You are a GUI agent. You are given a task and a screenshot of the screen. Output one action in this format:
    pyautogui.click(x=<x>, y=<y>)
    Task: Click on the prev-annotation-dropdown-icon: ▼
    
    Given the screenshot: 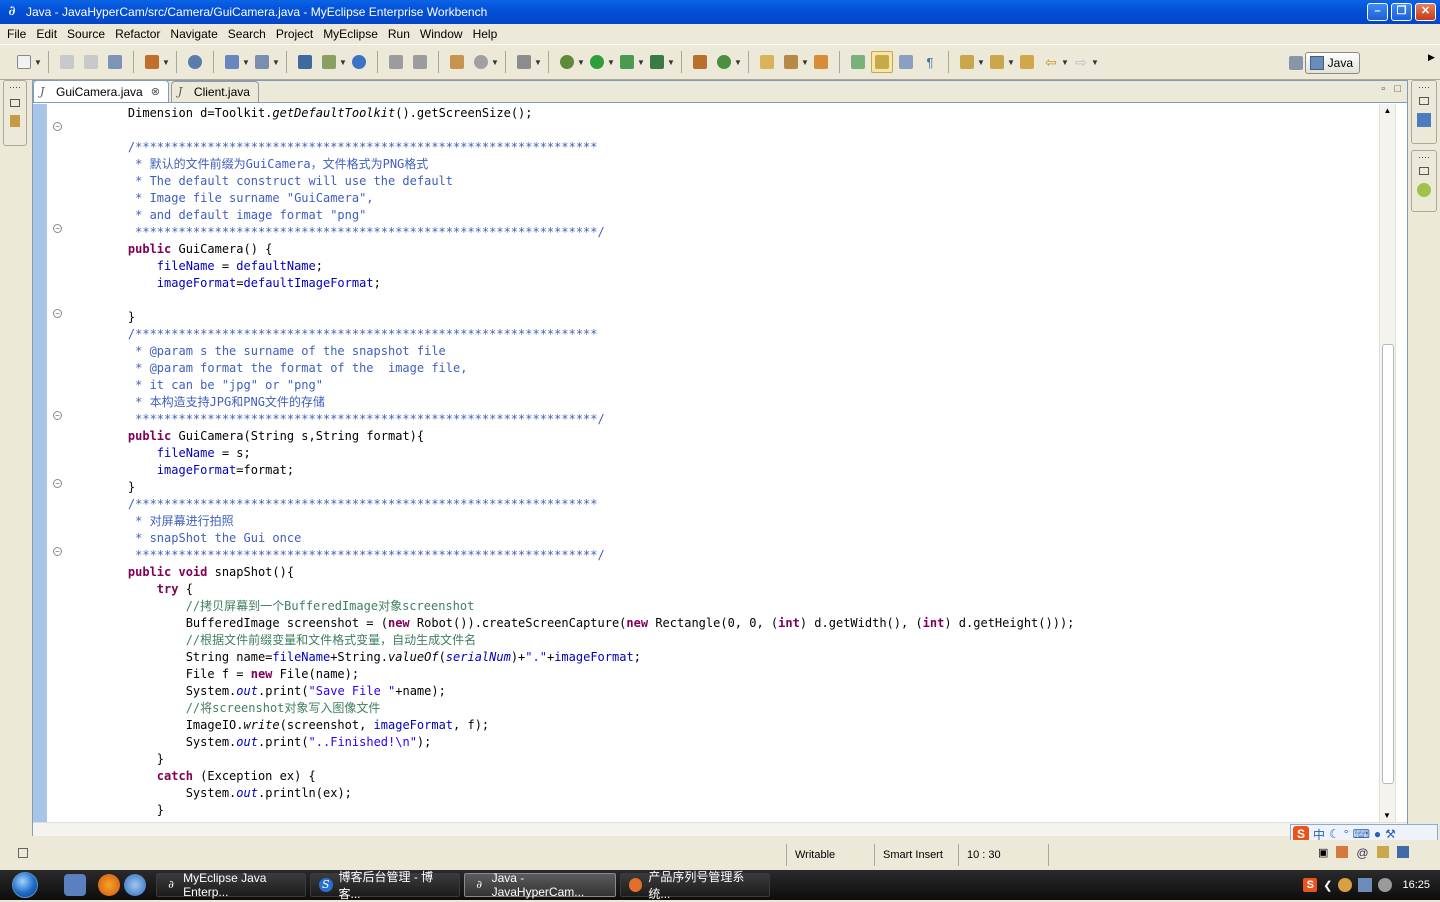 What is the action you would take?
    pyautogui.click(x=1011, y=62)
    